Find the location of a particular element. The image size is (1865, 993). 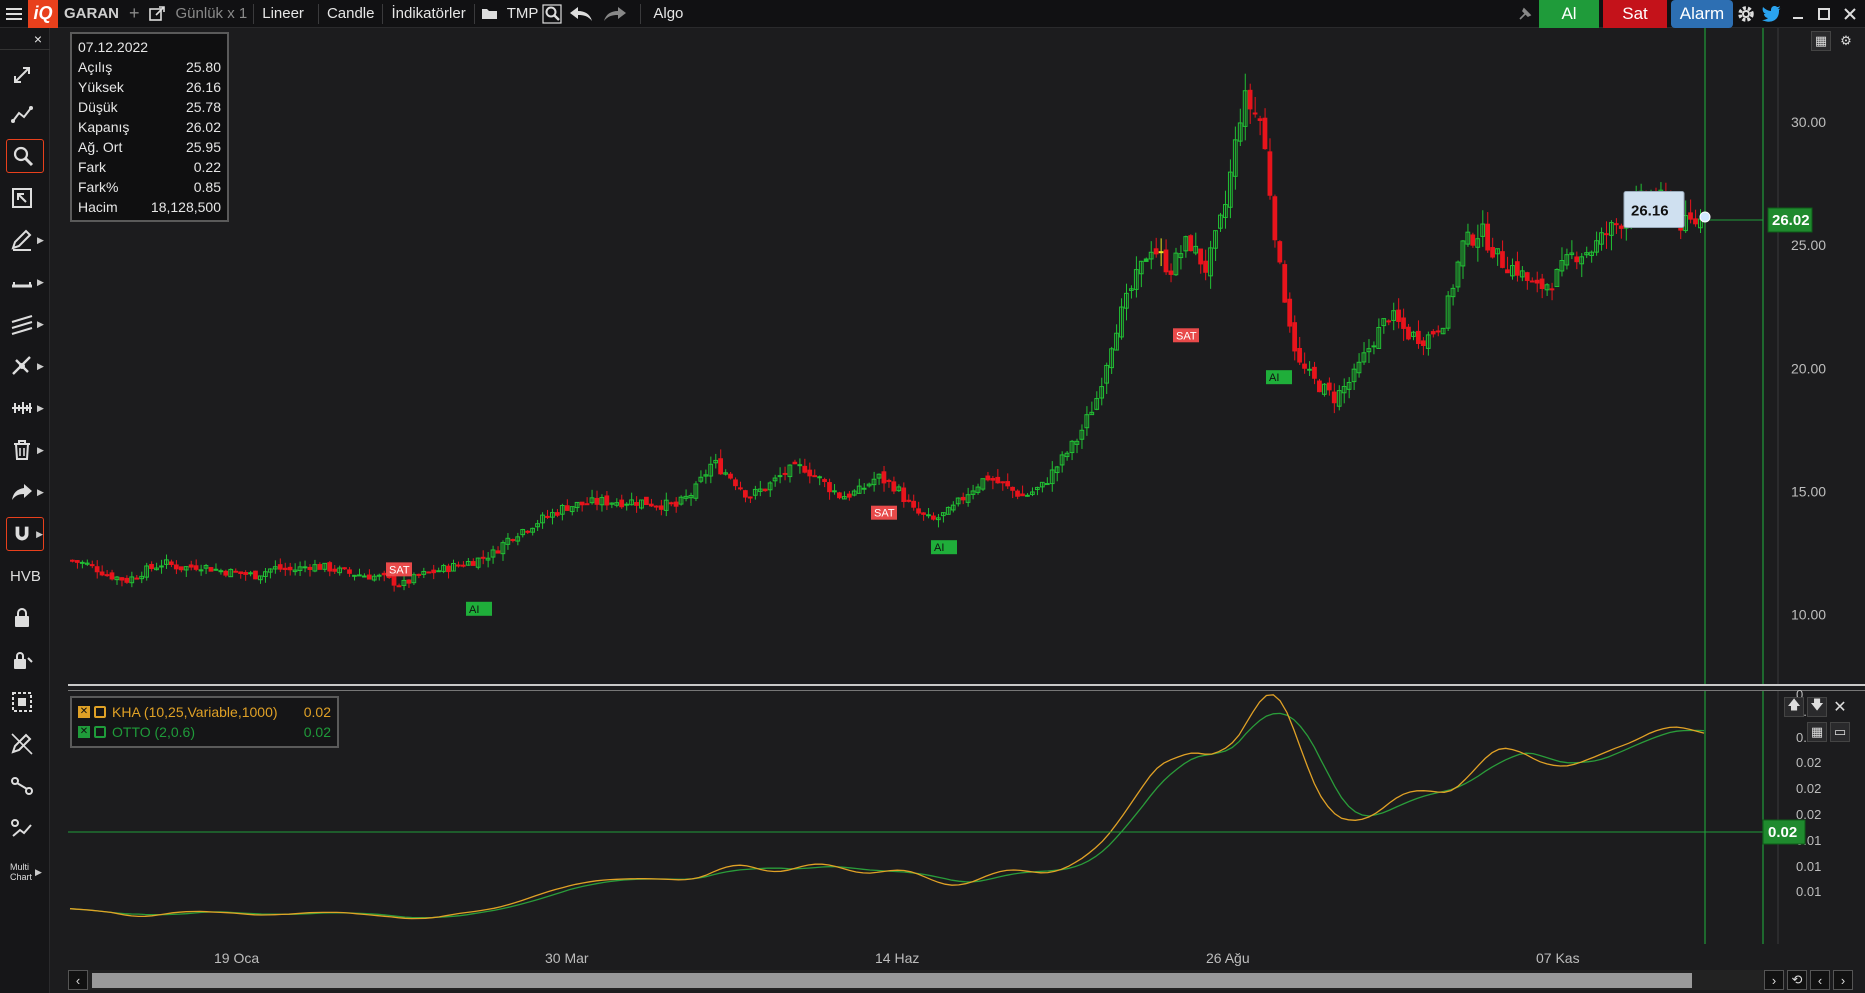

resize-icon is located at coordinates (25, 198).